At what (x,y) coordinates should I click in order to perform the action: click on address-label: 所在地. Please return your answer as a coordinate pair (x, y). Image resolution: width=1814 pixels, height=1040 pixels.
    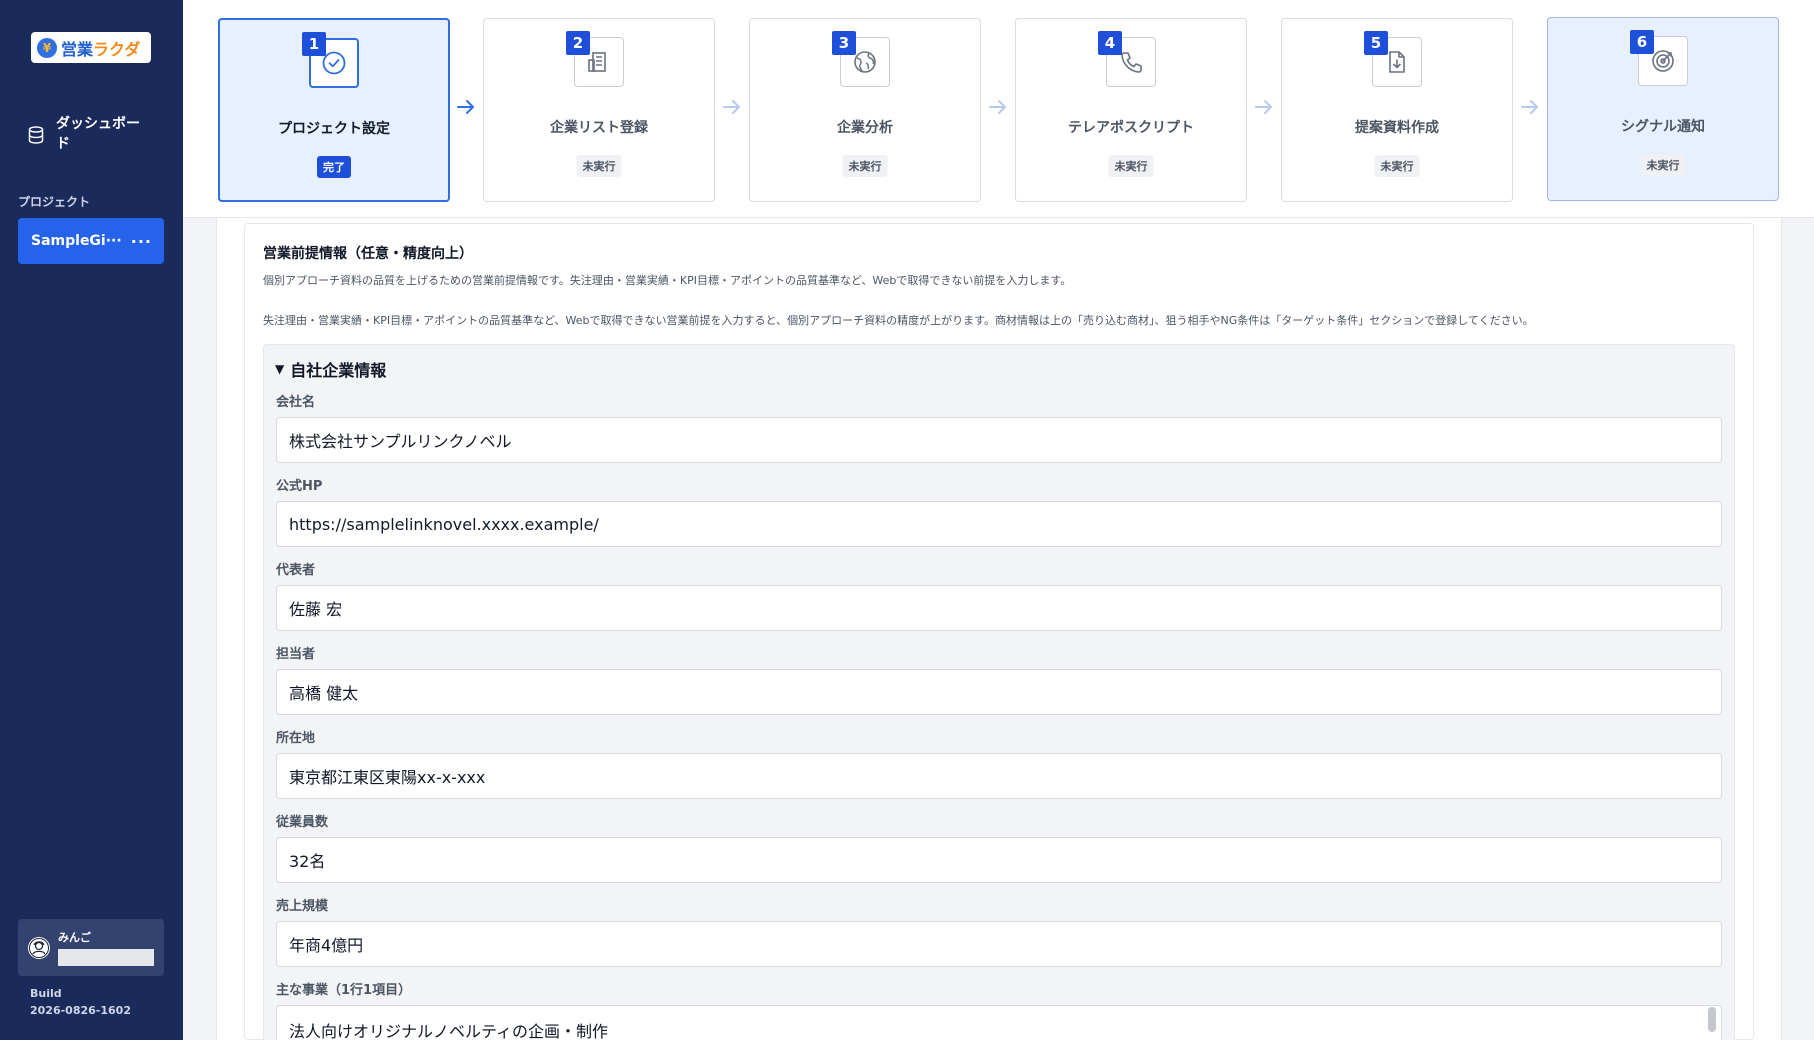
    Looking at the image, I should click on (296, 738).